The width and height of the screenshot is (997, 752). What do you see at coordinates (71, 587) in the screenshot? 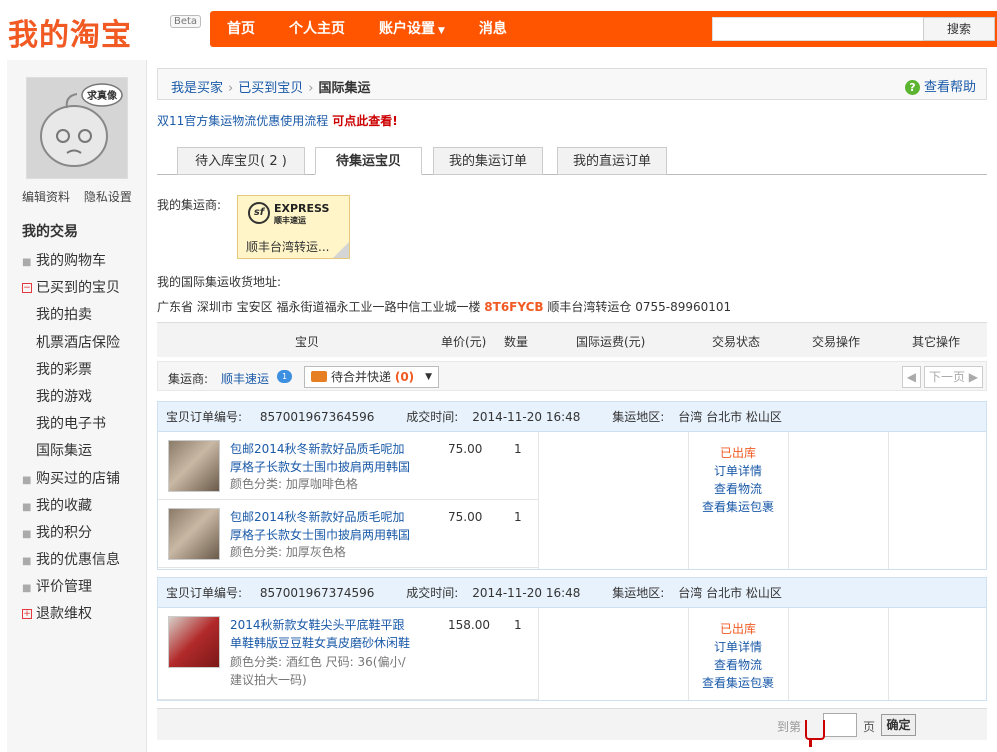
I see `sidebar-item-reviews: ■ 评价管理` at bounding box center [71, 587].